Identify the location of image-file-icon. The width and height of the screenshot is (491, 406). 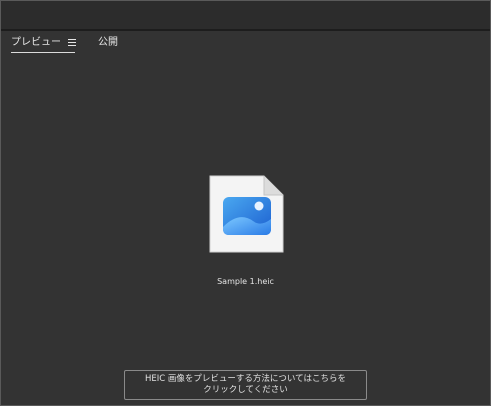
(246, 214).